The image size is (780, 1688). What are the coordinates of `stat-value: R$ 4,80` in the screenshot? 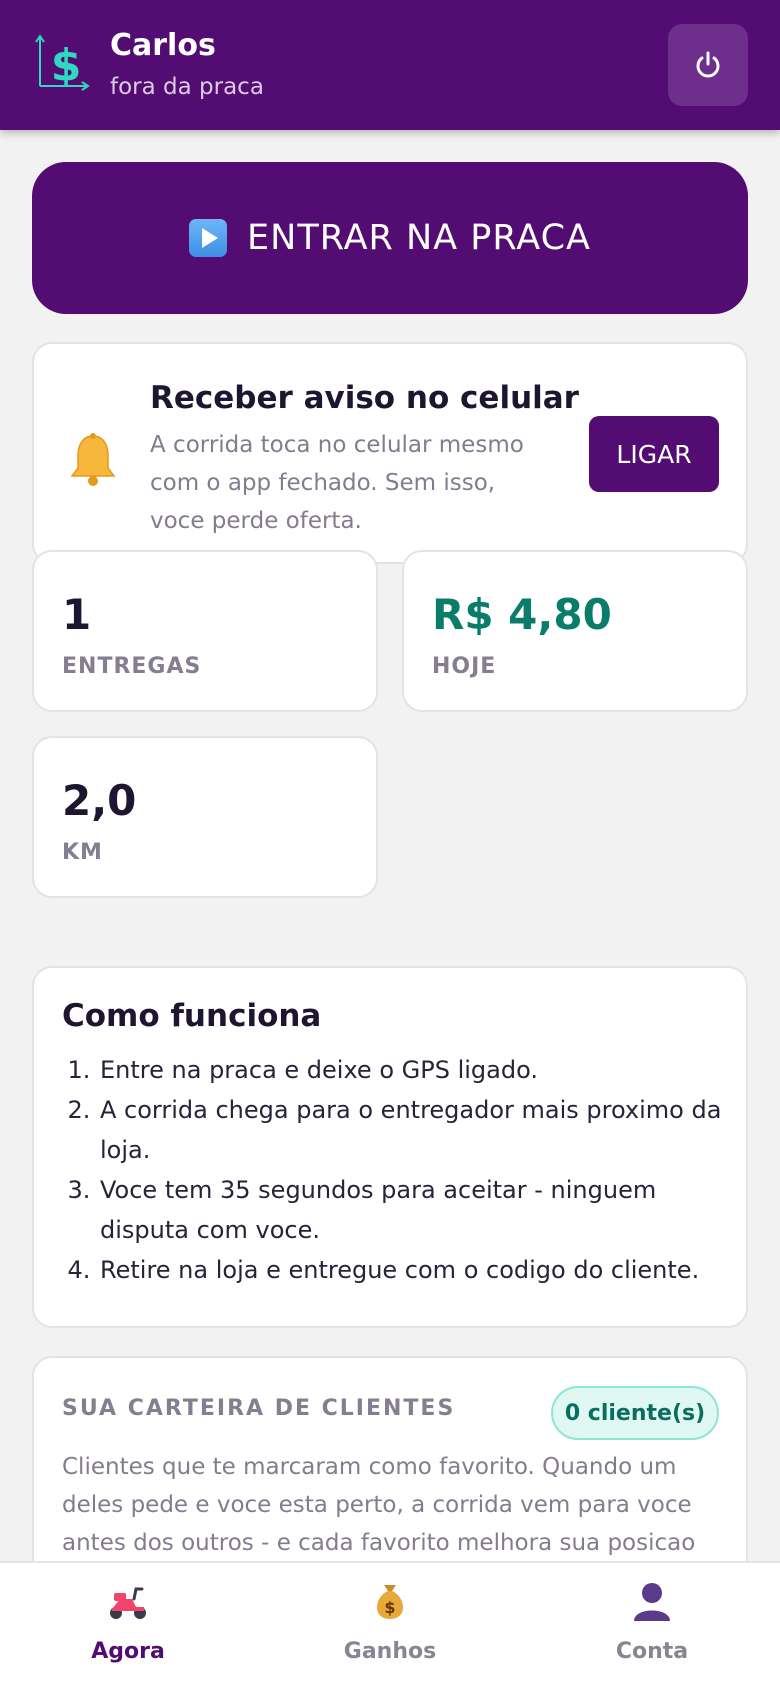 It's located at (522, 614).